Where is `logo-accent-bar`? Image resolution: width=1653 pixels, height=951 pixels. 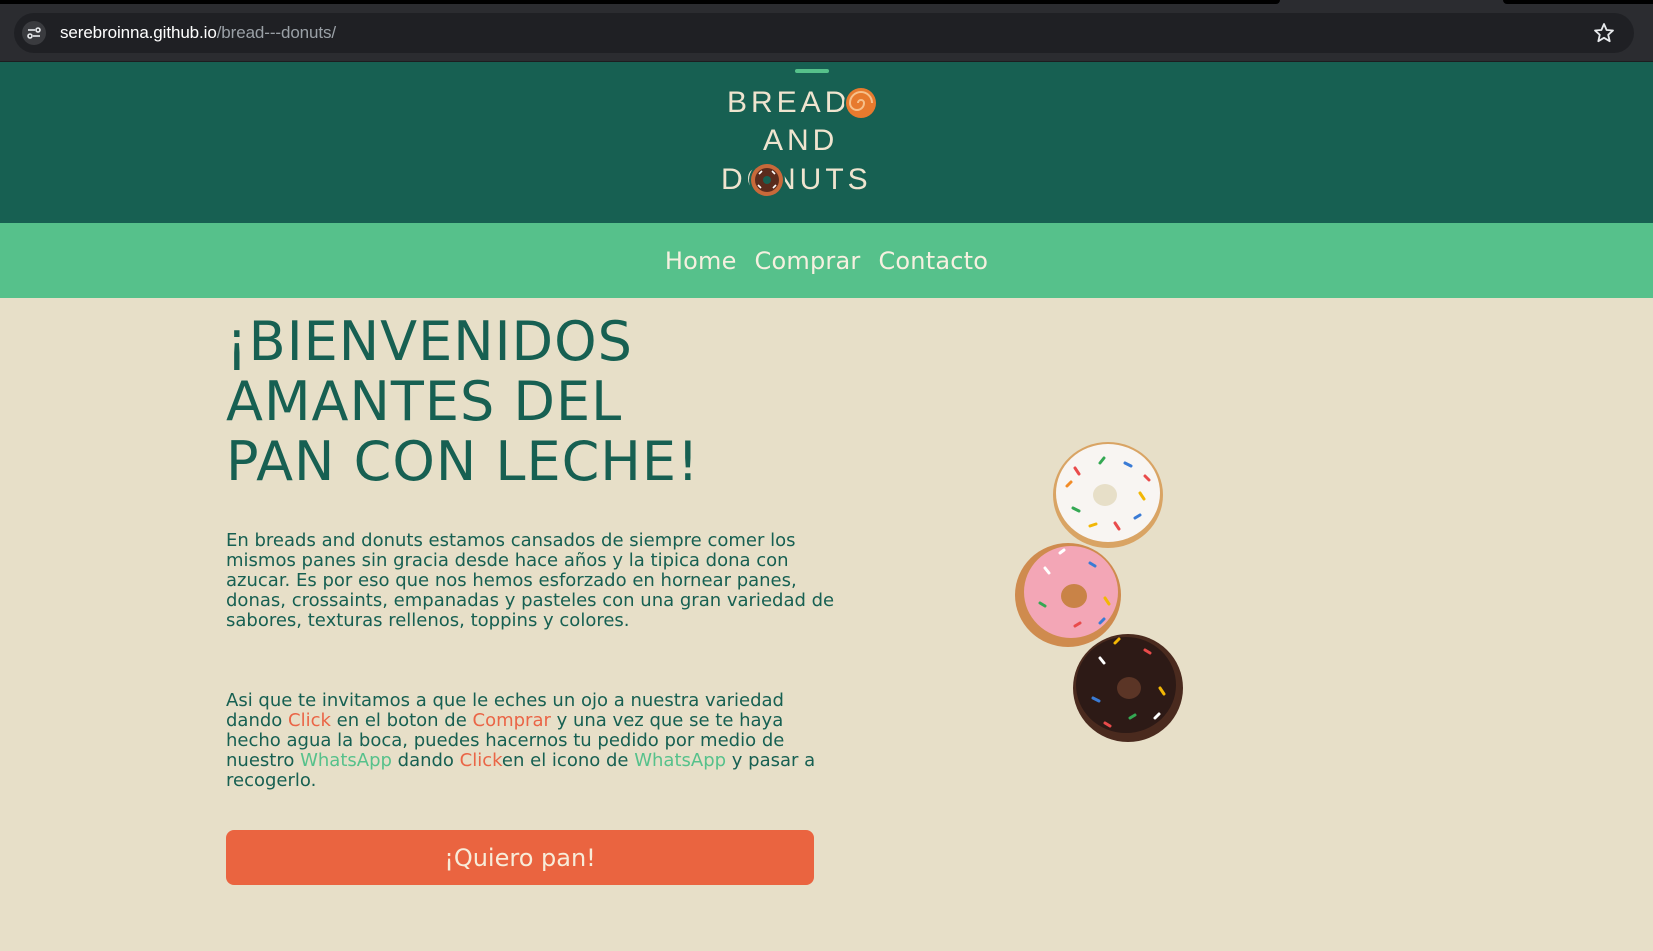 logo-accent-bar is located at coordinates (812, 71).